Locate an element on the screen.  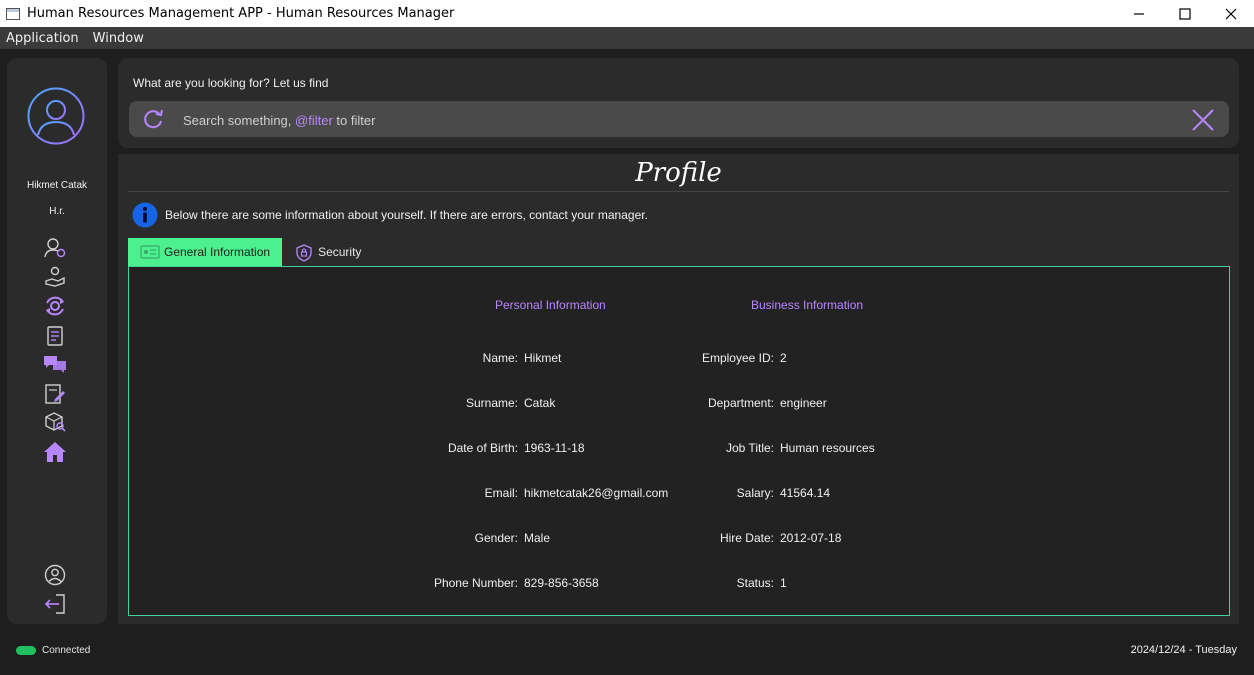
field-value: 2 is located at coordinates (783, 358).